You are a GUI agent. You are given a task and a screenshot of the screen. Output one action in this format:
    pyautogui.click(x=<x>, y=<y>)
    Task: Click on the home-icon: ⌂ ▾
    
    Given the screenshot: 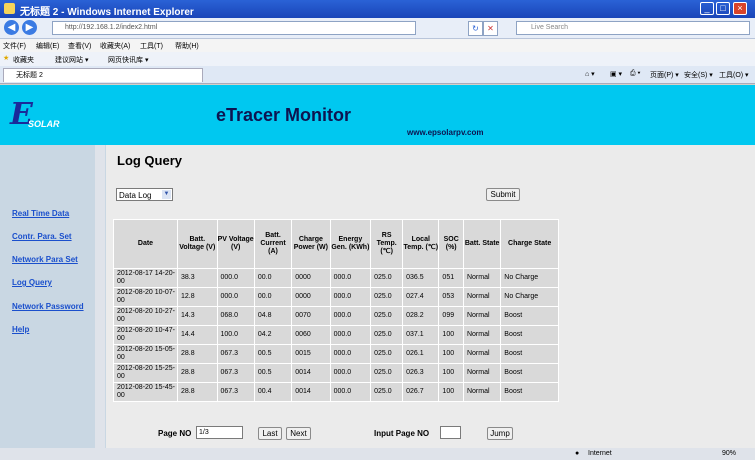 What is the action you would take?
    pyautogui.click(x=590, y=74)
    